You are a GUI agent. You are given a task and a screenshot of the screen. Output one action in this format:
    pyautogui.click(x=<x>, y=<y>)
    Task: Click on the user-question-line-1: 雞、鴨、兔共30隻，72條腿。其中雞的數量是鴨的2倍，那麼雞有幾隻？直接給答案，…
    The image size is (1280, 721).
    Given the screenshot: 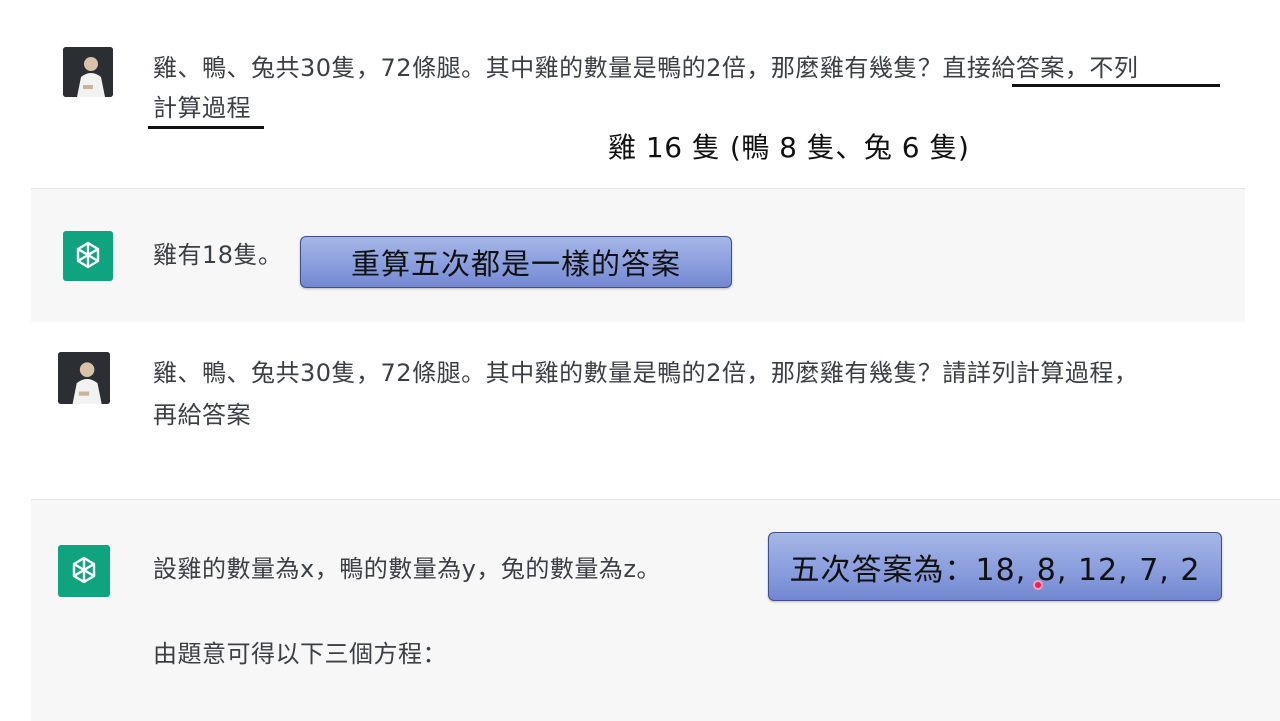 What is the action you would take?
    pyautogui.click(x=645, y=68)
    